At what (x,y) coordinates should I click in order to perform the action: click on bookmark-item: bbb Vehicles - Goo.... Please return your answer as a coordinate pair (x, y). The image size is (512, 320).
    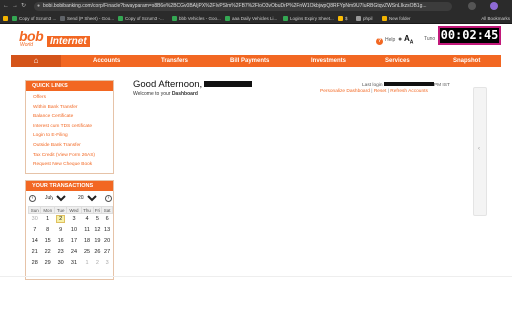
    Looking at the image, I should click on (196, 18).